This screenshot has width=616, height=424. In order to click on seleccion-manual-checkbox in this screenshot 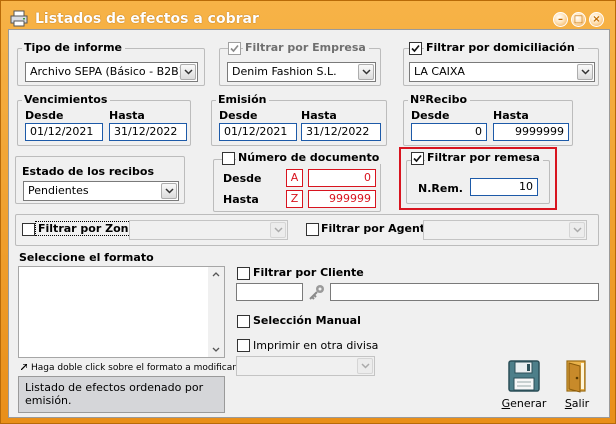, I will do `click(243, 321)`.